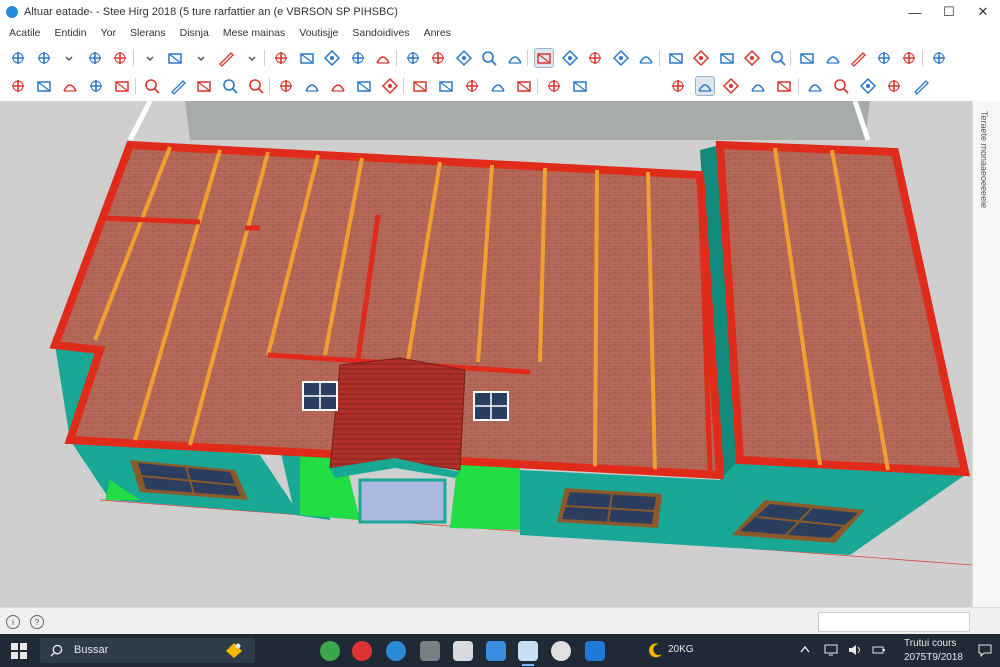 This screenshot has width=1000, height=667. Describe the element at coordinates (194, 33) in the screenshot. I see `menu-item-draw: Disnja` at that location.